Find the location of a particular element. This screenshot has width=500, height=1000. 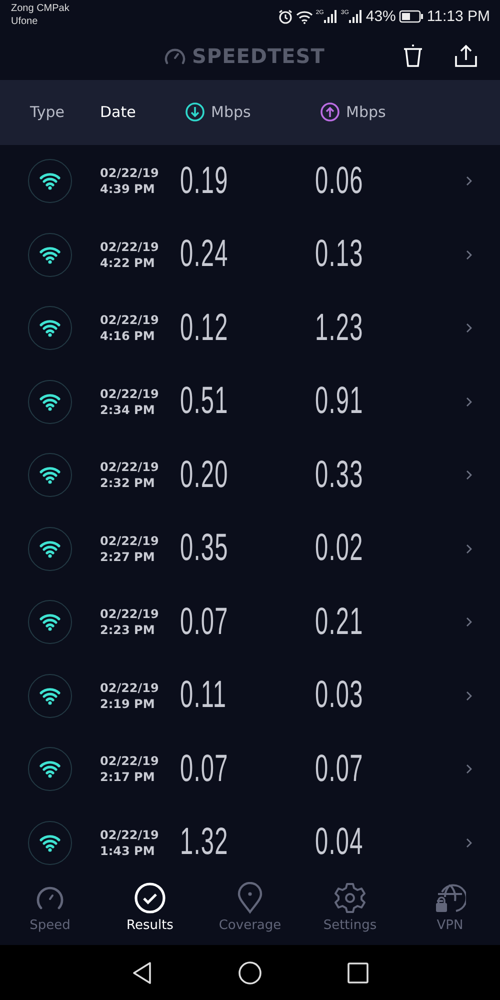

settings-icon is located at coordinates (350, 898).